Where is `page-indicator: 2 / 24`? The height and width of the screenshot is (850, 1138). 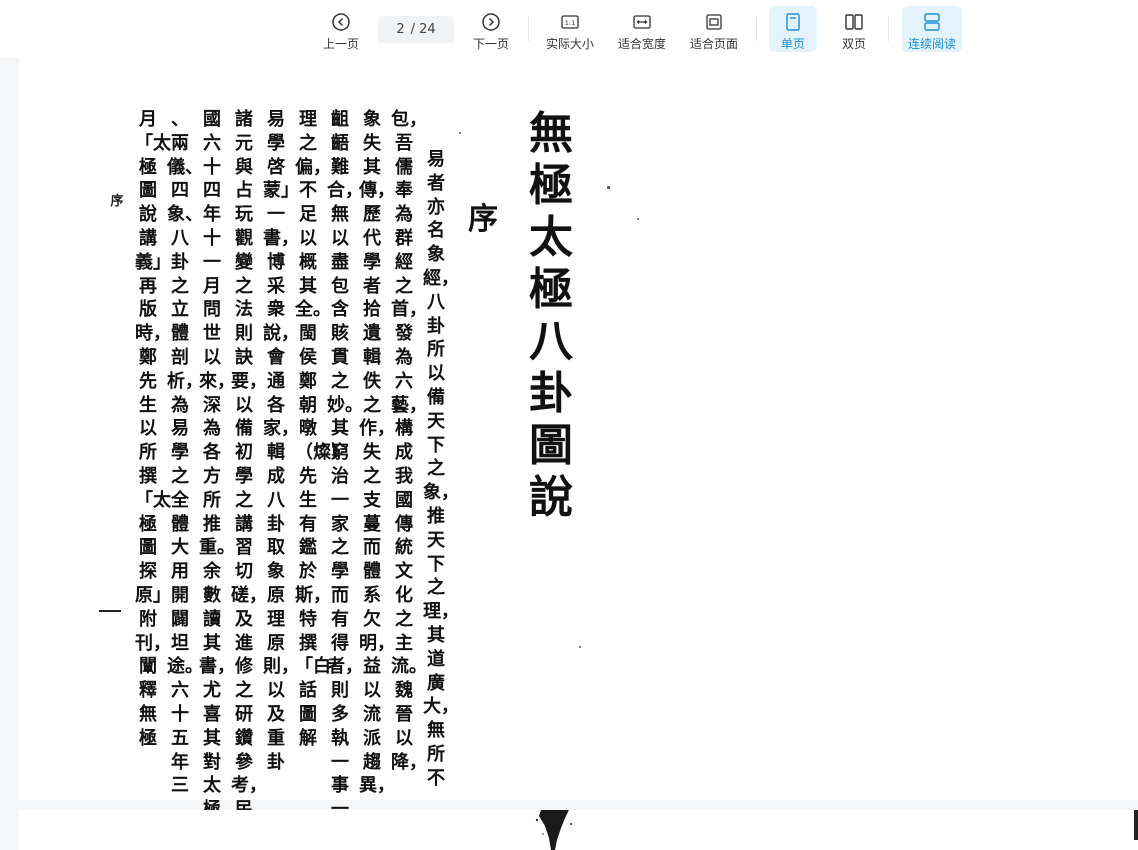 page-indicator: 2 / 24 is located at coordinates (416, 29).